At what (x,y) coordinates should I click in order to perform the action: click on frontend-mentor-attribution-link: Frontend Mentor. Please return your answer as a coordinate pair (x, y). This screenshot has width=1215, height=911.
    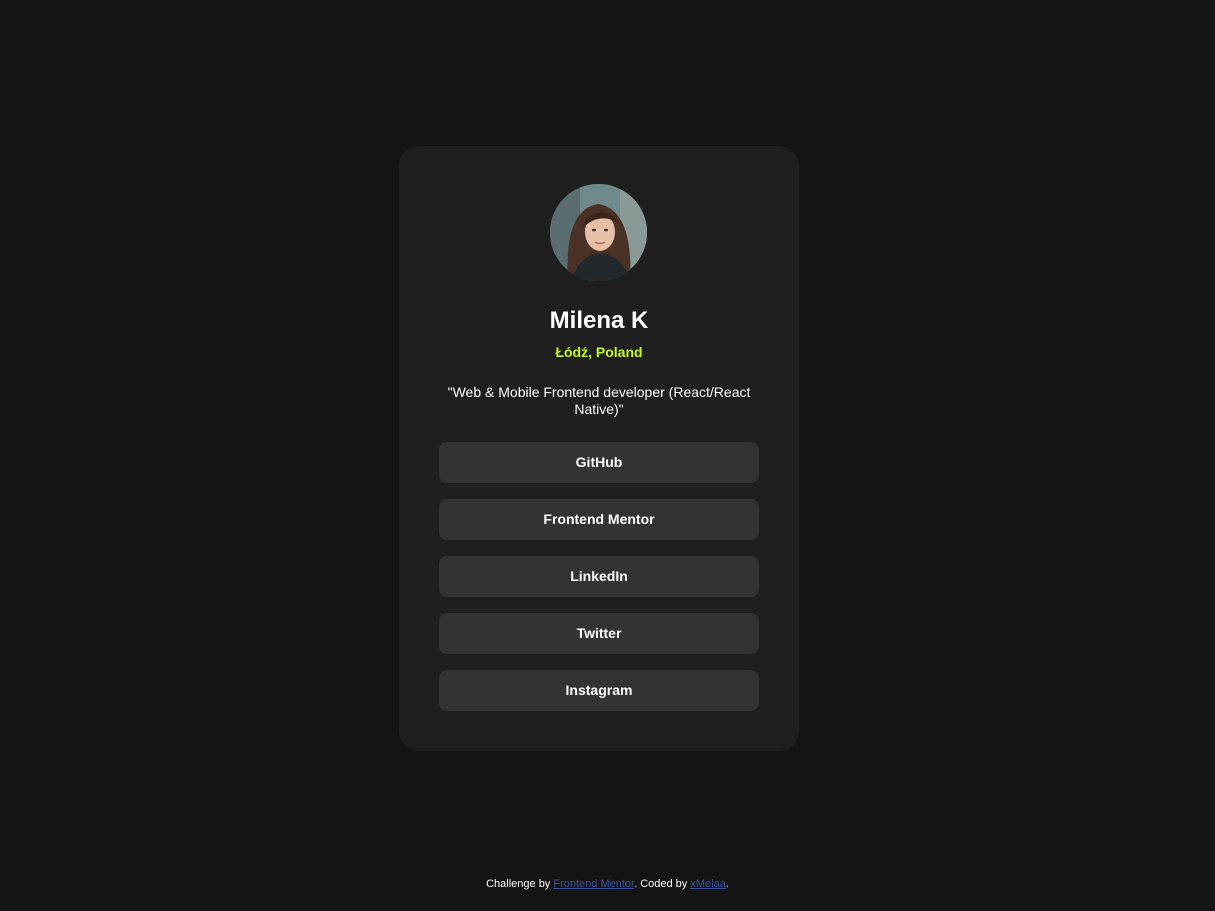
    Looking at the image, I should click on (593, 884).